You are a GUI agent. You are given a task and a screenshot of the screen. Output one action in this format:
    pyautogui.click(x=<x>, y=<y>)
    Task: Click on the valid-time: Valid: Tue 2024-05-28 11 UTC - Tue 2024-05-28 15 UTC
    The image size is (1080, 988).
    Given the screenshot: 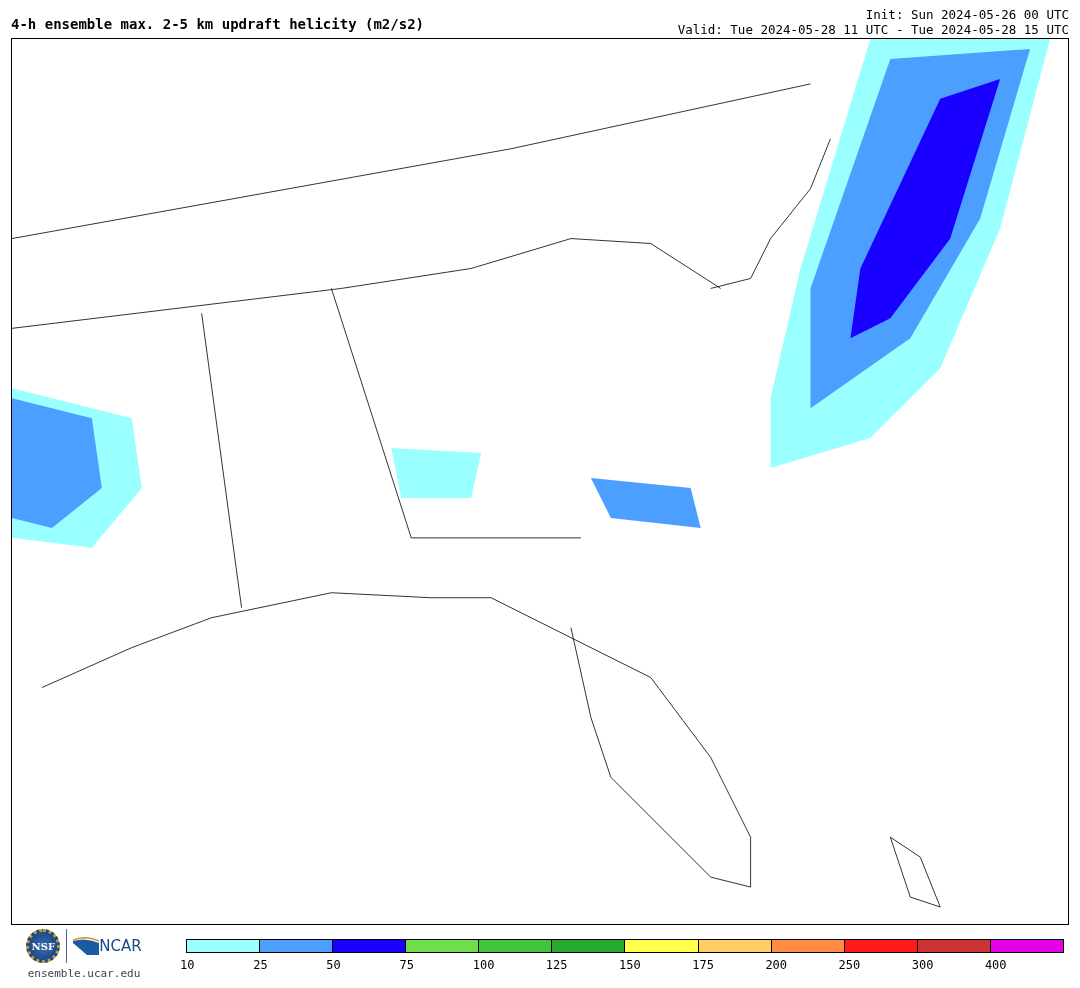 What is the action you would take?
    pyautogui.click(x=873, y=29)
    